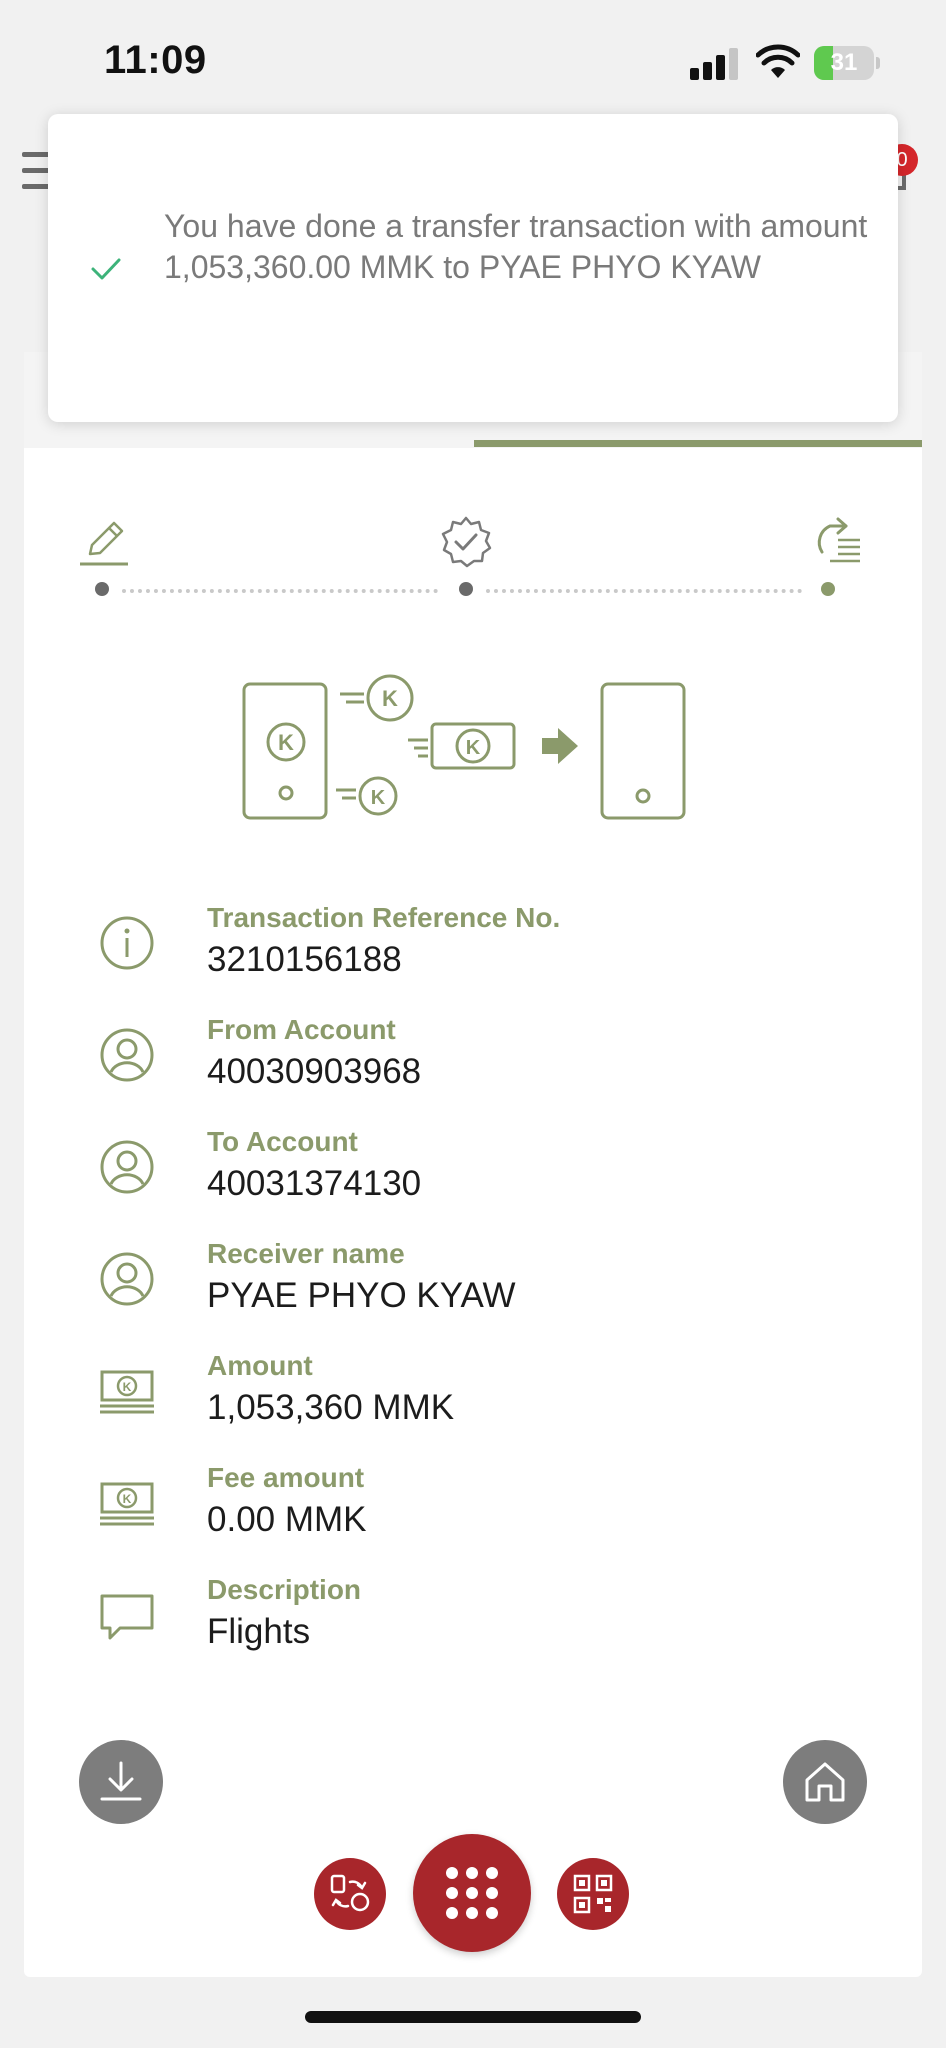 Image resolution: width=946 pixels, height=2048 pixels. Describe the element at coordinates (838, 540) in the screenshot. I see `share-list-icon` at that location.